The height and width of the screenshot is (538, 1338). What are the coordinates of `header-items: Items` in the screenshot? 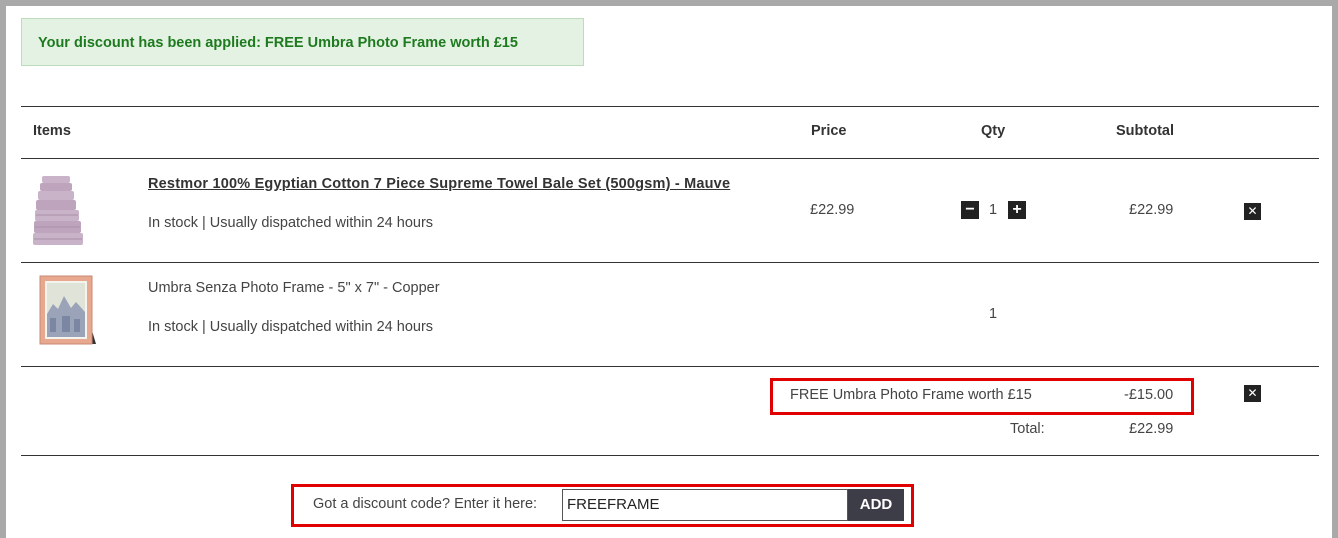 It's located at (52, 131).